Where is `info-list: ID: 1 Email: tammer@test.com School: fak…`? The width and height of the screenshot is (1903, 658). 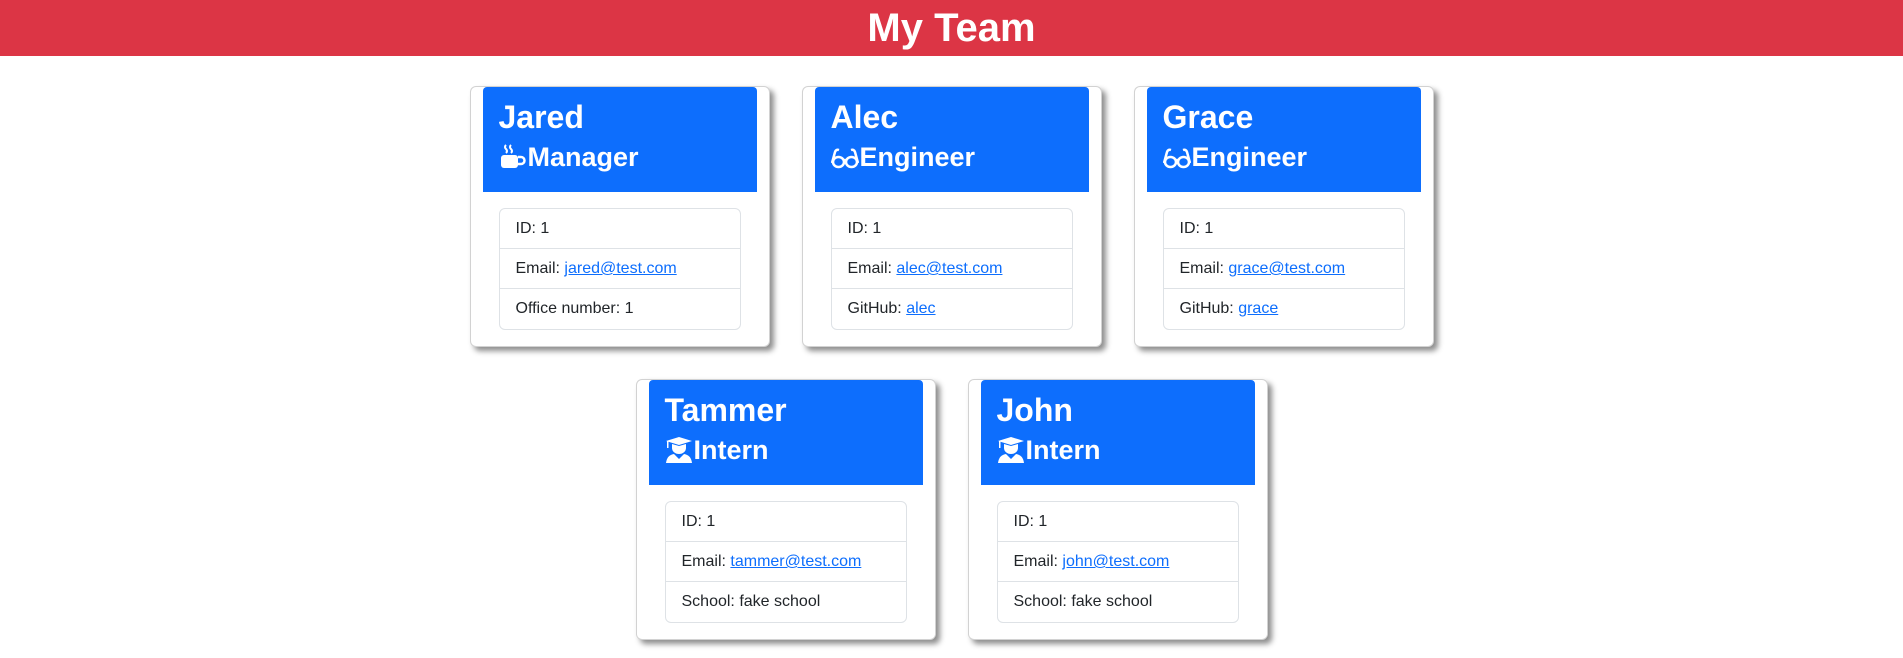 info-list: ID: 1 Email: tammer@test.com School: fak… is located at coordinates (785, 562).